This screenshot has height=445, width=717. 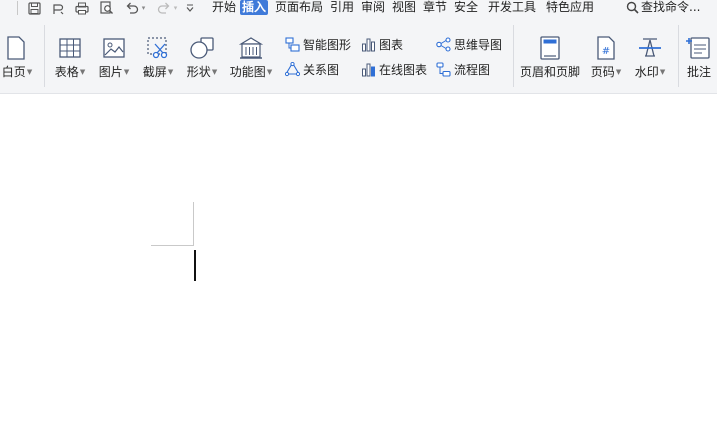 What do you see at coordinates (391, 44) in the screenshot?
I see `chart-label: 图表` at bounding box center [391, 44].